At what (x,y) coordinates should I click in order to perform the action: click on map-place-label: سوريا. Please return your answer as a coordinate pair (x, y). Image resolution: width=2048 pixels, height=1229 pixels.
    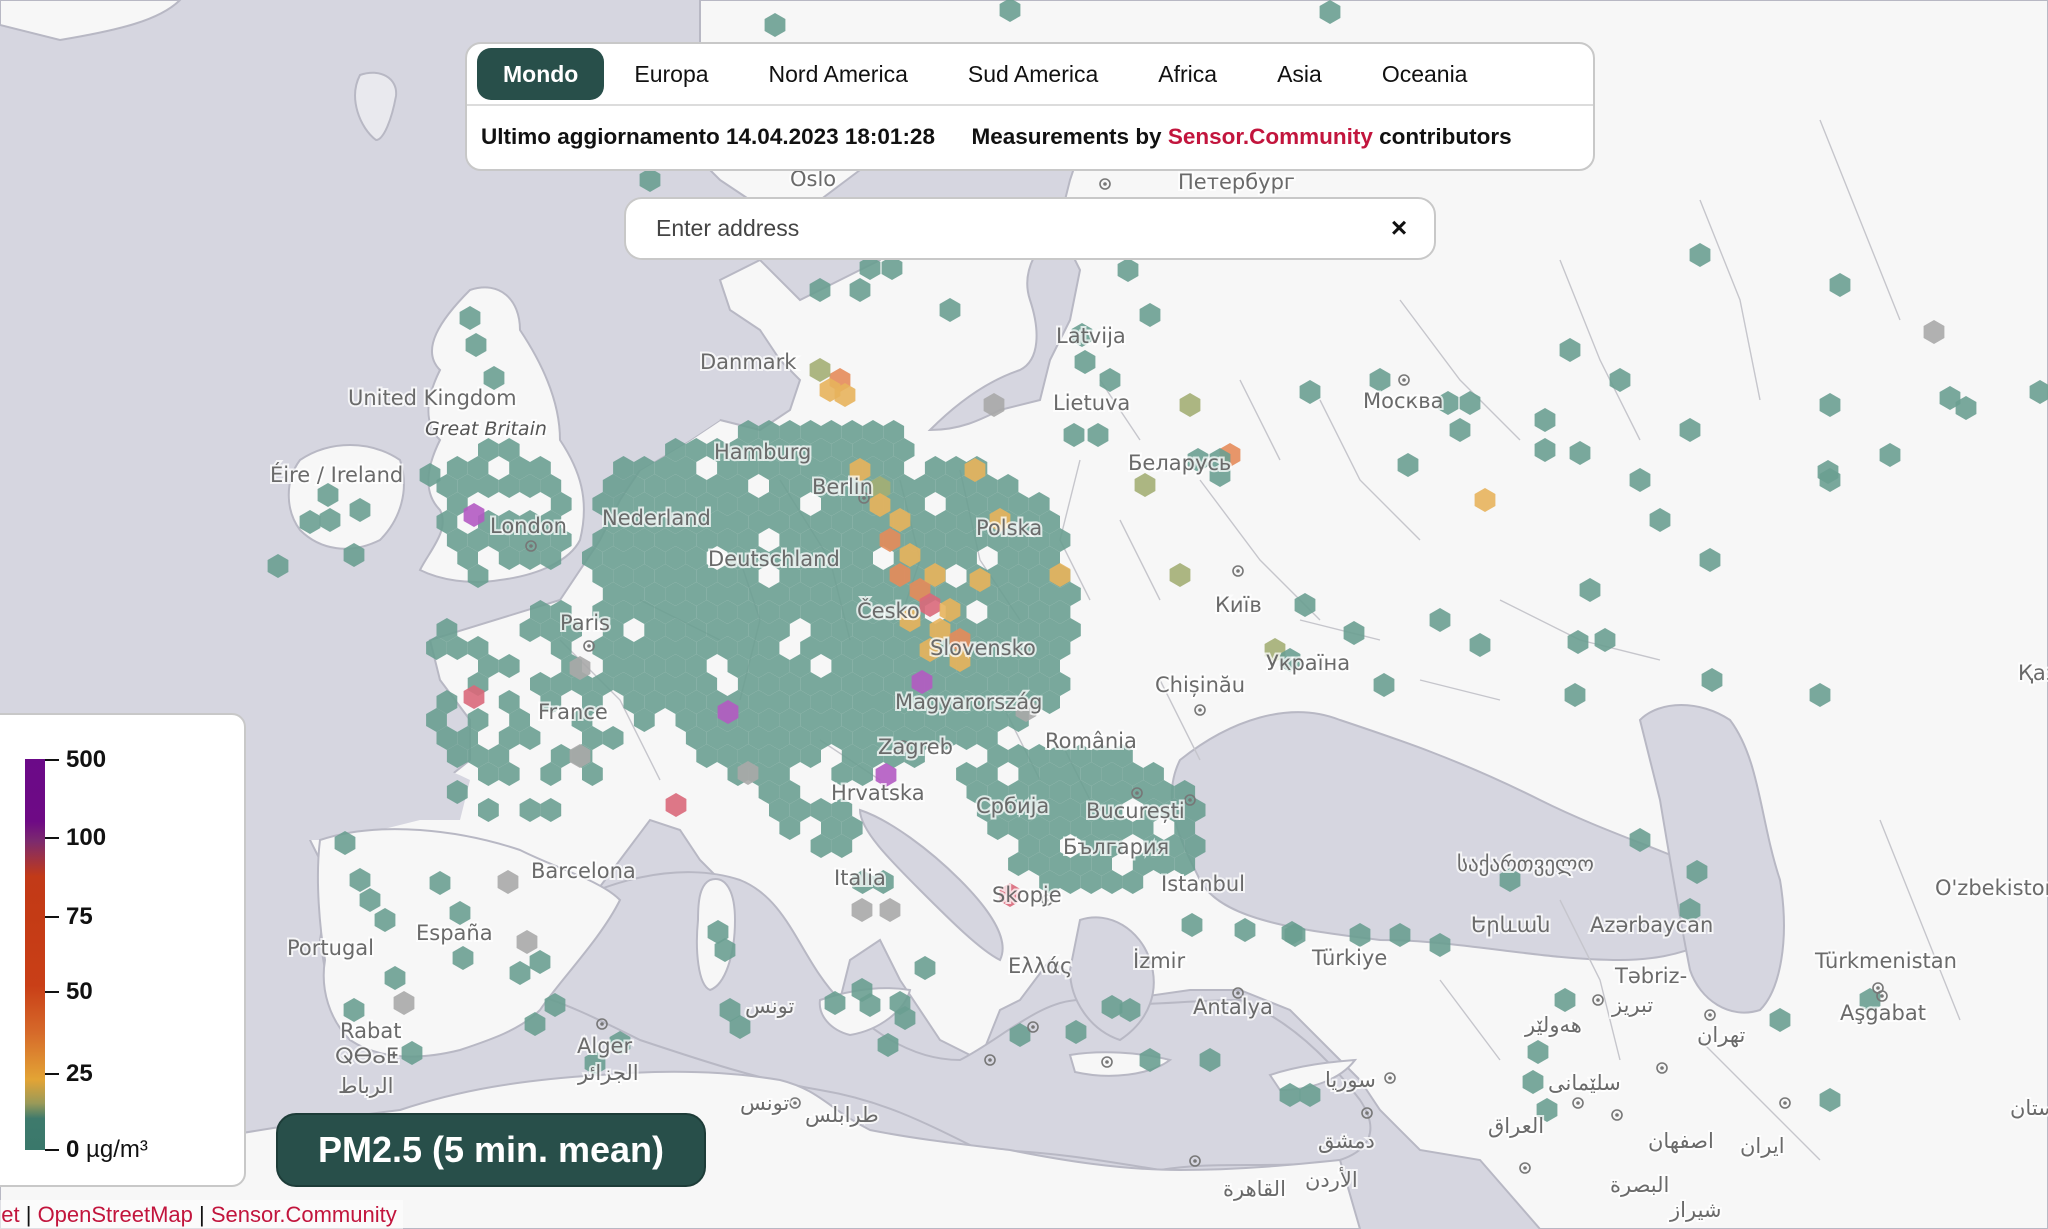
    Looking at the image, I should click on (1350, 1080).